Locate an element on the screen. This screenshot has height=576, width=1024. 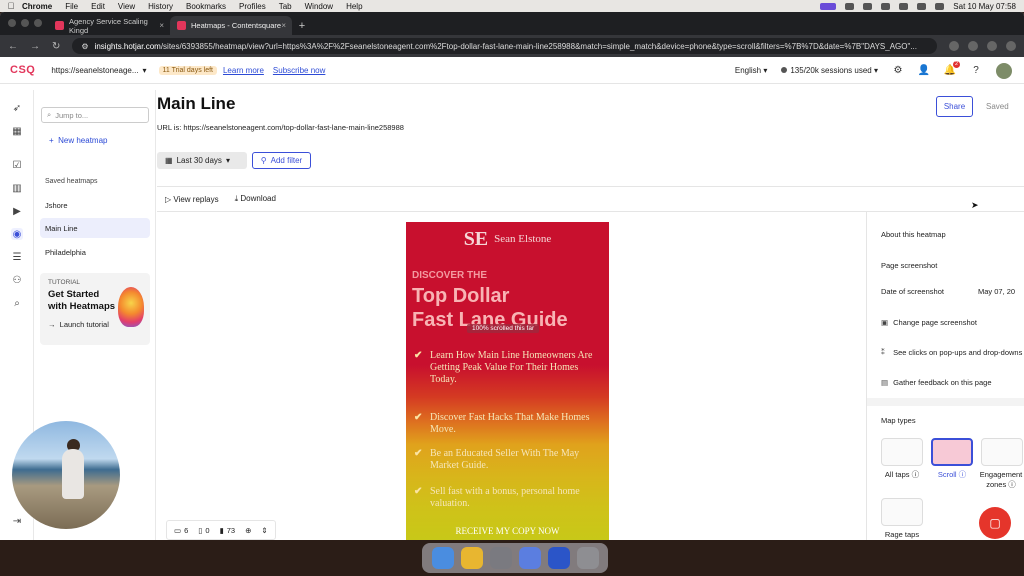
replay-icon: ▶ is located at coordinates (17, 211).